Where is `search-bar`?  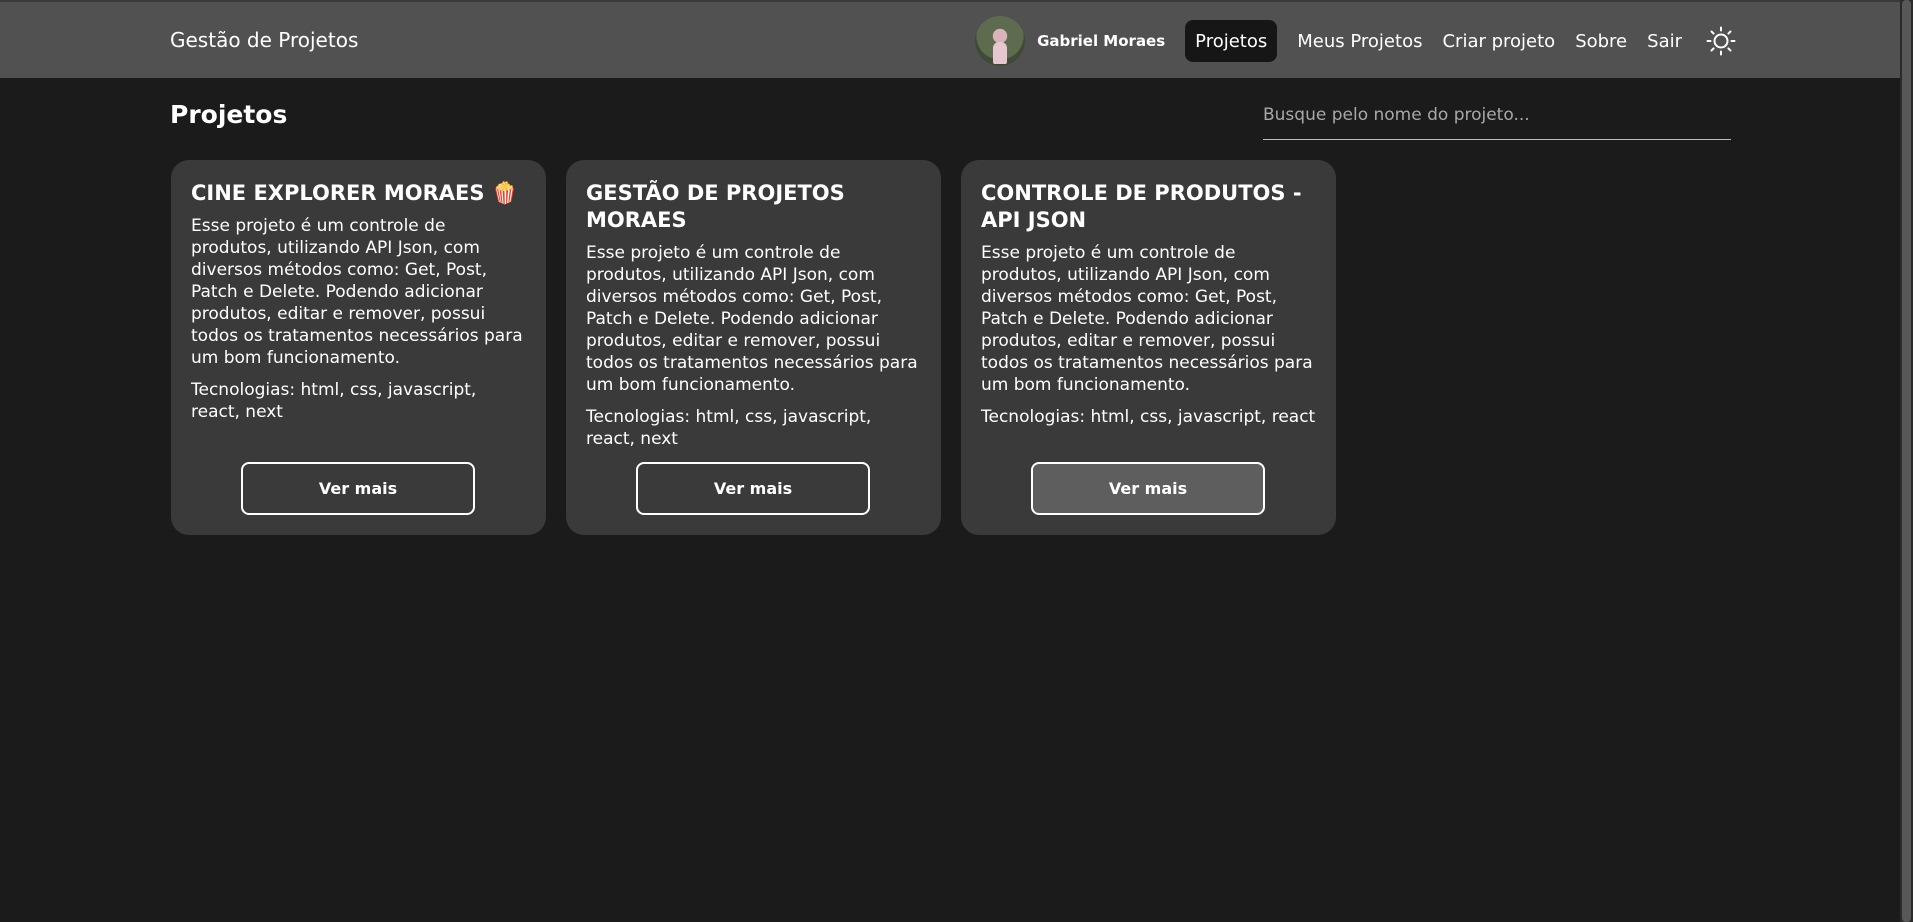 search-bar is located at coordinates (1497, 119).